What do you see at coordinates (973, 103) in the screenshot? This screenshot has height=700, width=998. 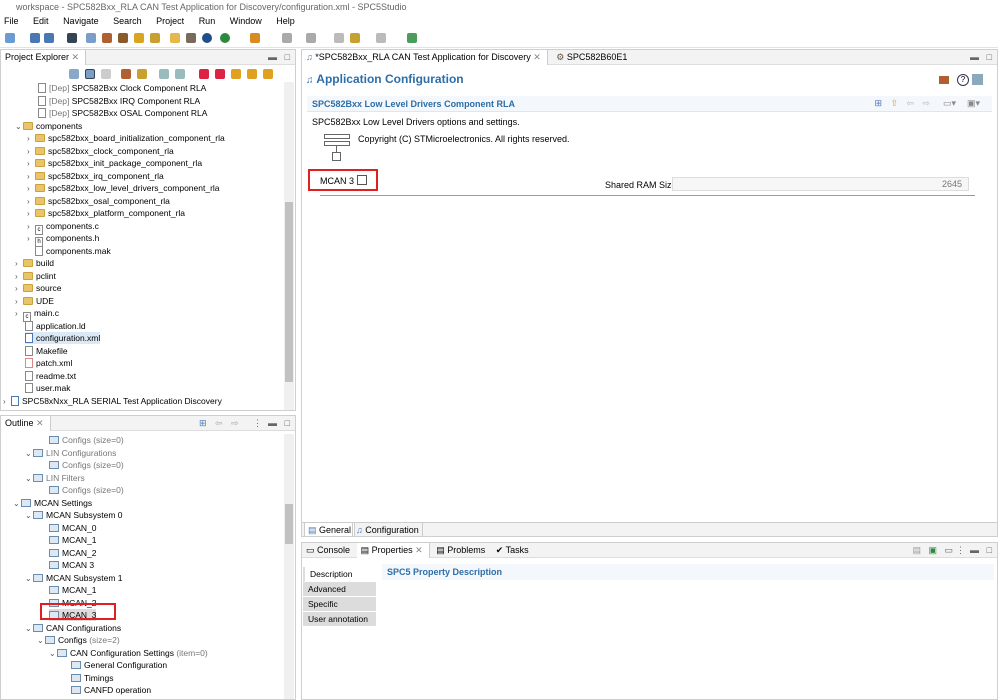 I see `save-dropdown-icon: ▣▾` at bounding box center [973, 103].